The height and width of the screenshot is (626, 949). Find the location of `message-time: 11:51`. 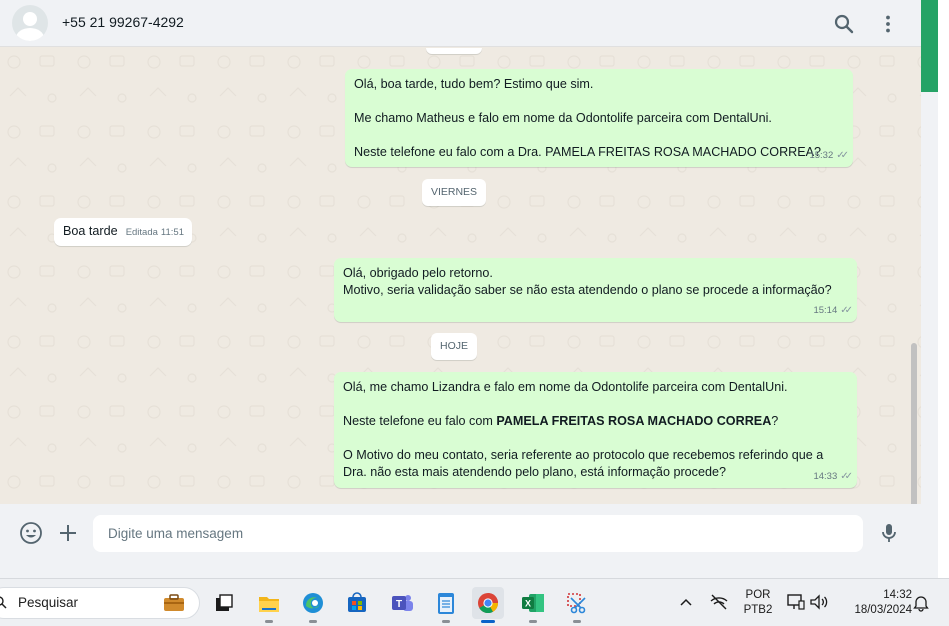

message-time: 11:51 is located at coordinates (172, 232).